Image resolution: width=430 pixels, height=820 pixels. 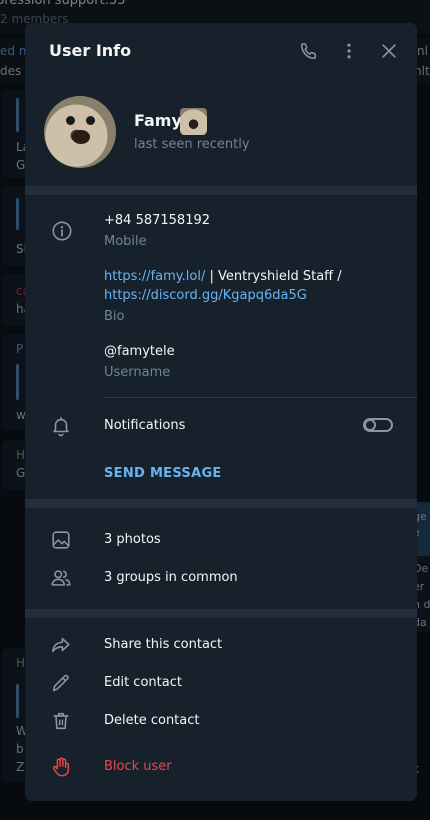 What do you see at coordinates (273, 276) in the screenshot?
I see `bio-text: | Ventryshield Staff /` at bounding box center [273, 276].